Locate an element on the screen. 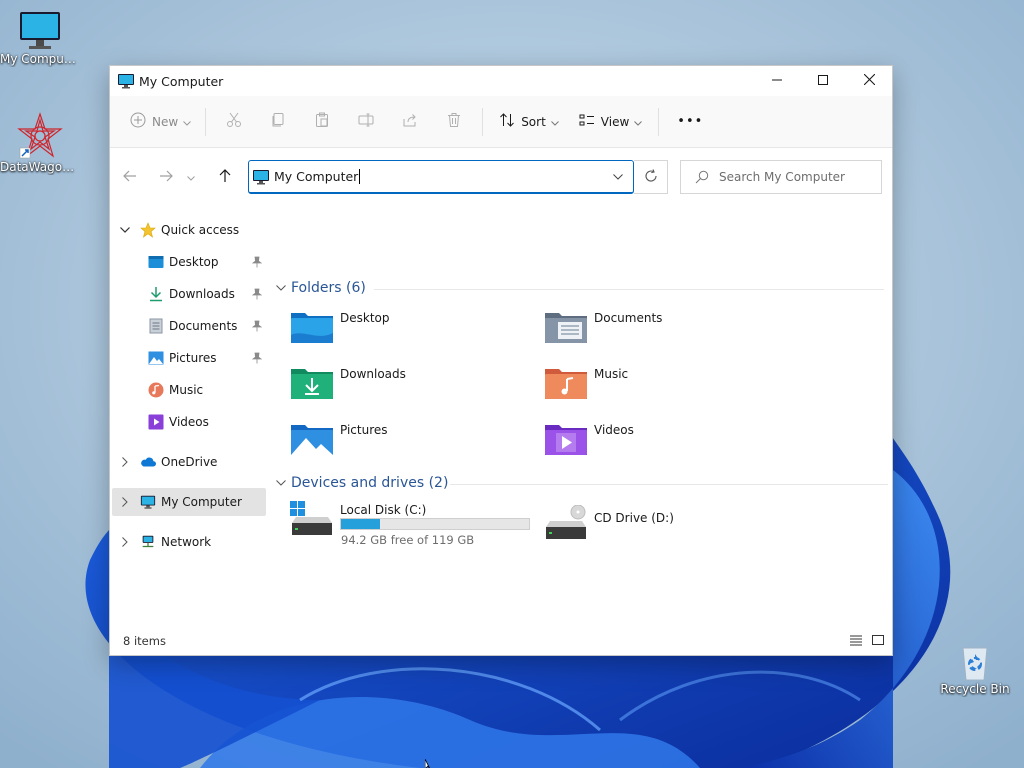 The width and height of the screenshot is (1024, 768). copy-button is located at coordinates (278, 122).